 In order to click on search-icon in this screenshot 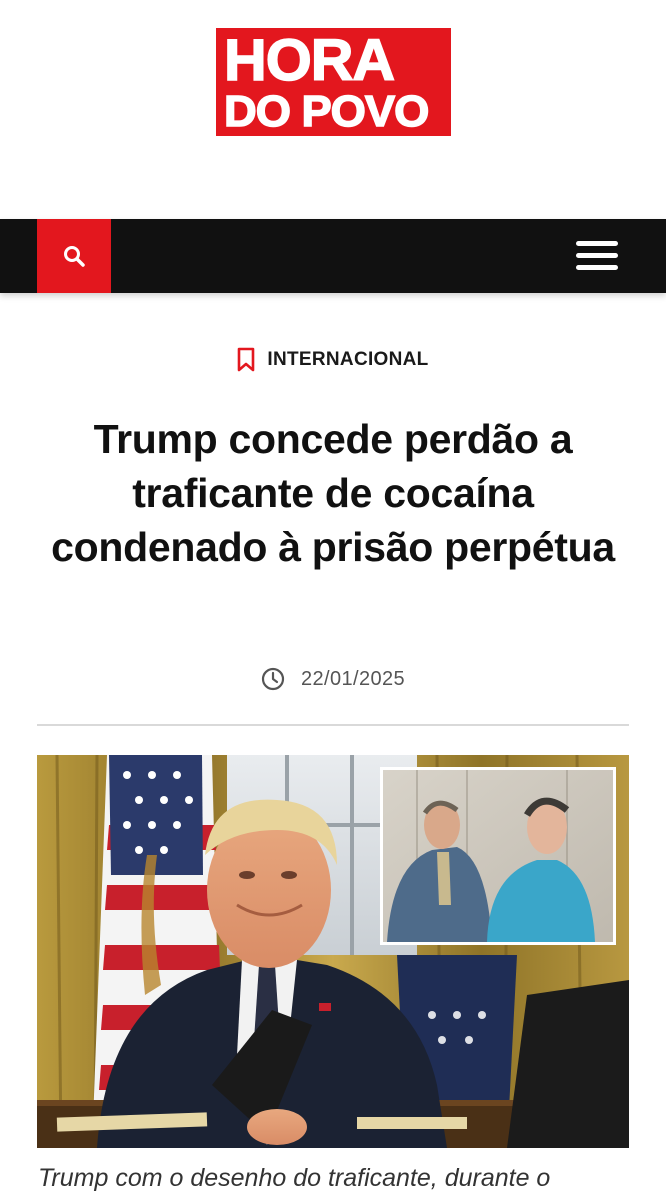, I will do `click(74, 256)`.